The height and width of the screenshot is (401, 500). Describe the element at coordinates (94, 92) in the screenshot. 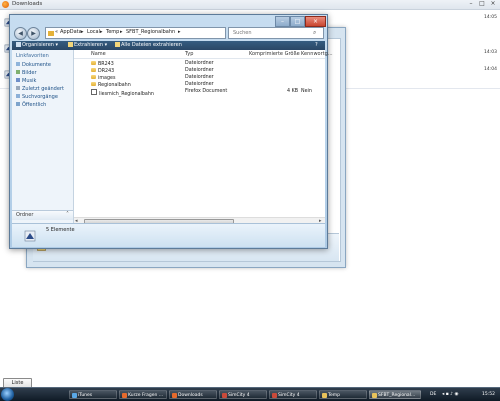

I see `document-icon` at that location.